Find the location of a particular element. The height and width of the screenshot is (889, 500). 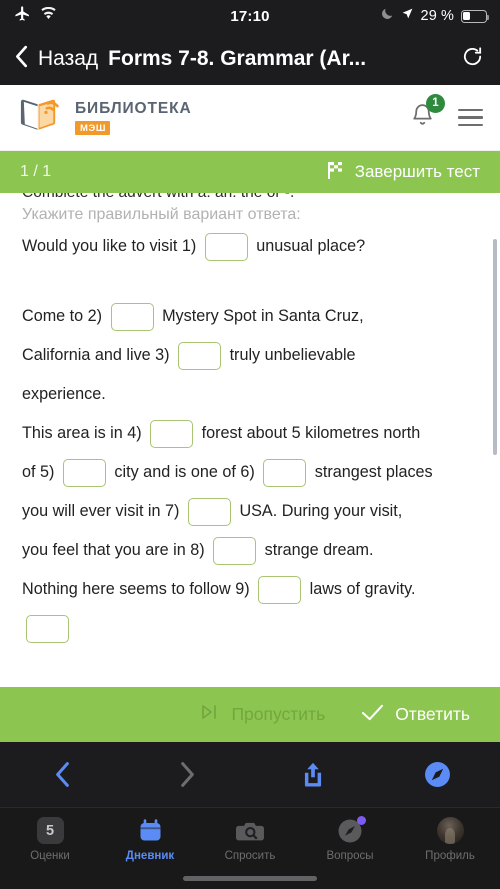

checkmark-icon is located at coordinates (372, 715).